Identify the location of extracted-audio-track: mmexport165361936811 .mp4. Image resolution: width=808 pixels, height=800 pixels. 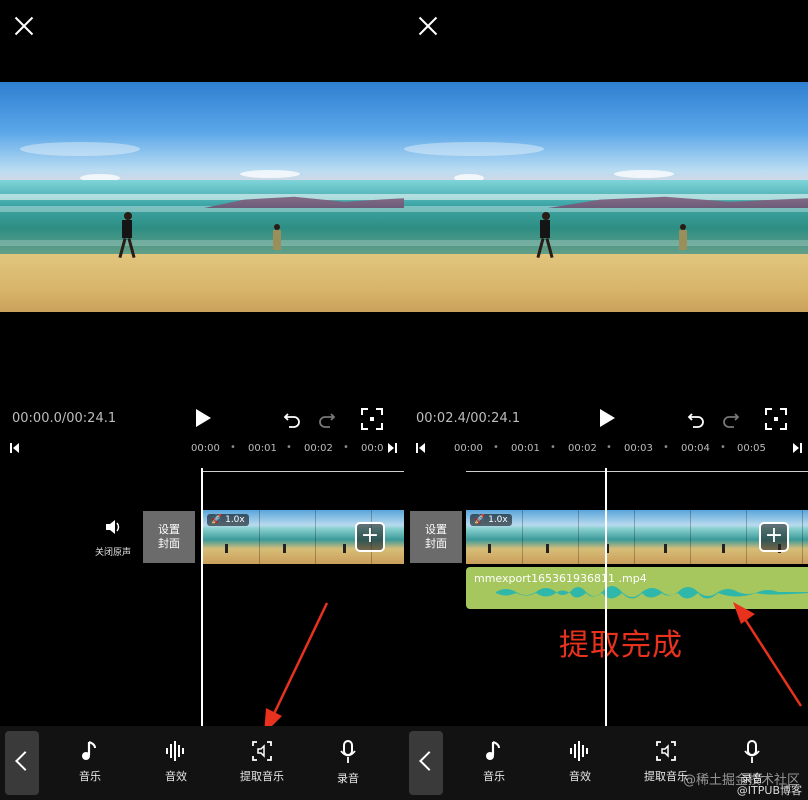
(637, 588).